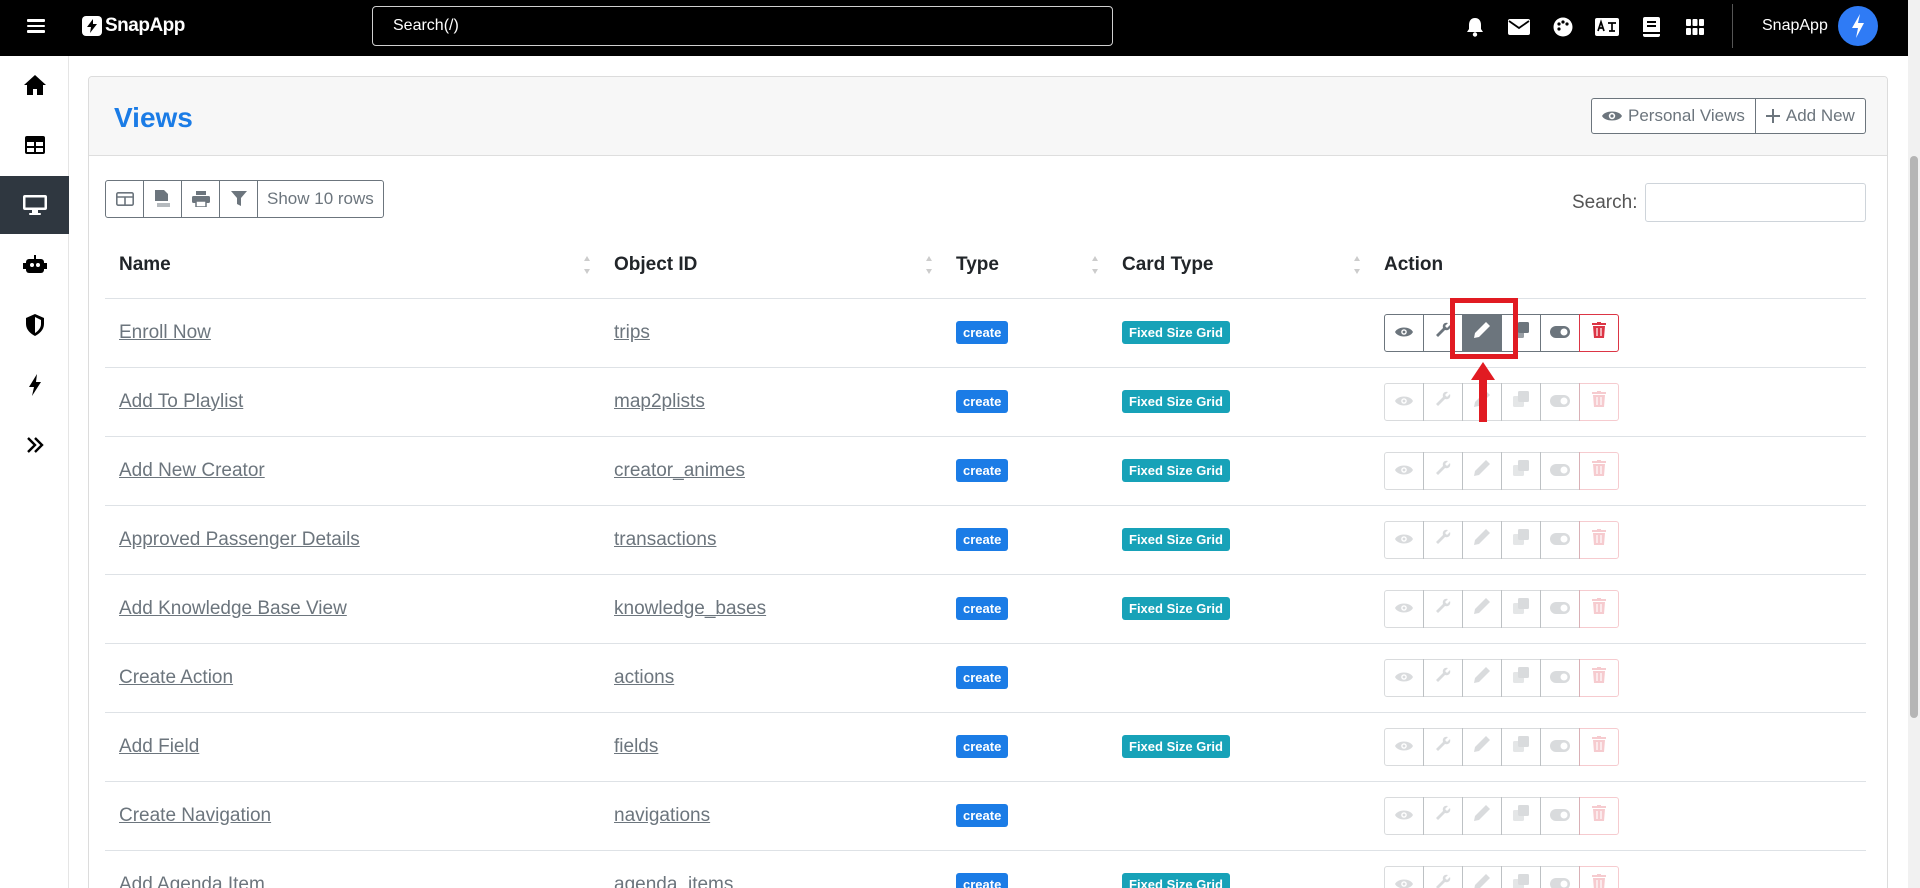  Describe the element at coordinates (1795, 26) in the screenshot. I see `user-name: SnapApp` at that location.